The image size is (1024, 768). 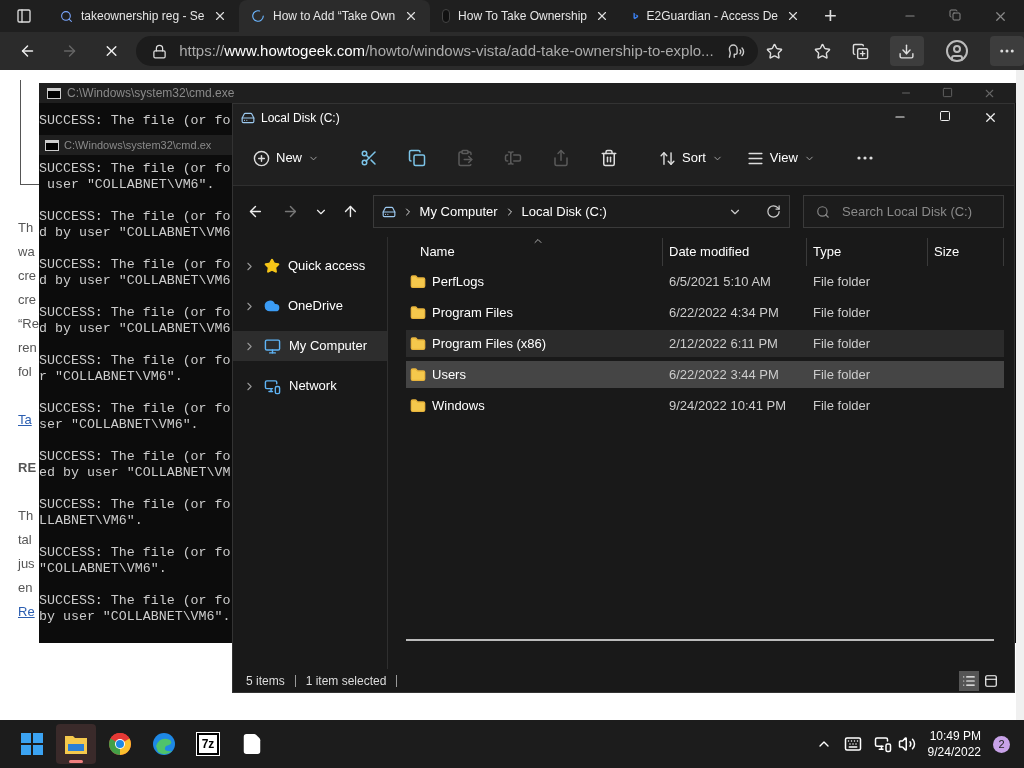 What do you see at coordinates (160, 51) in the screenshot?
I see `lock-icon` at bounding box center [160, 51].